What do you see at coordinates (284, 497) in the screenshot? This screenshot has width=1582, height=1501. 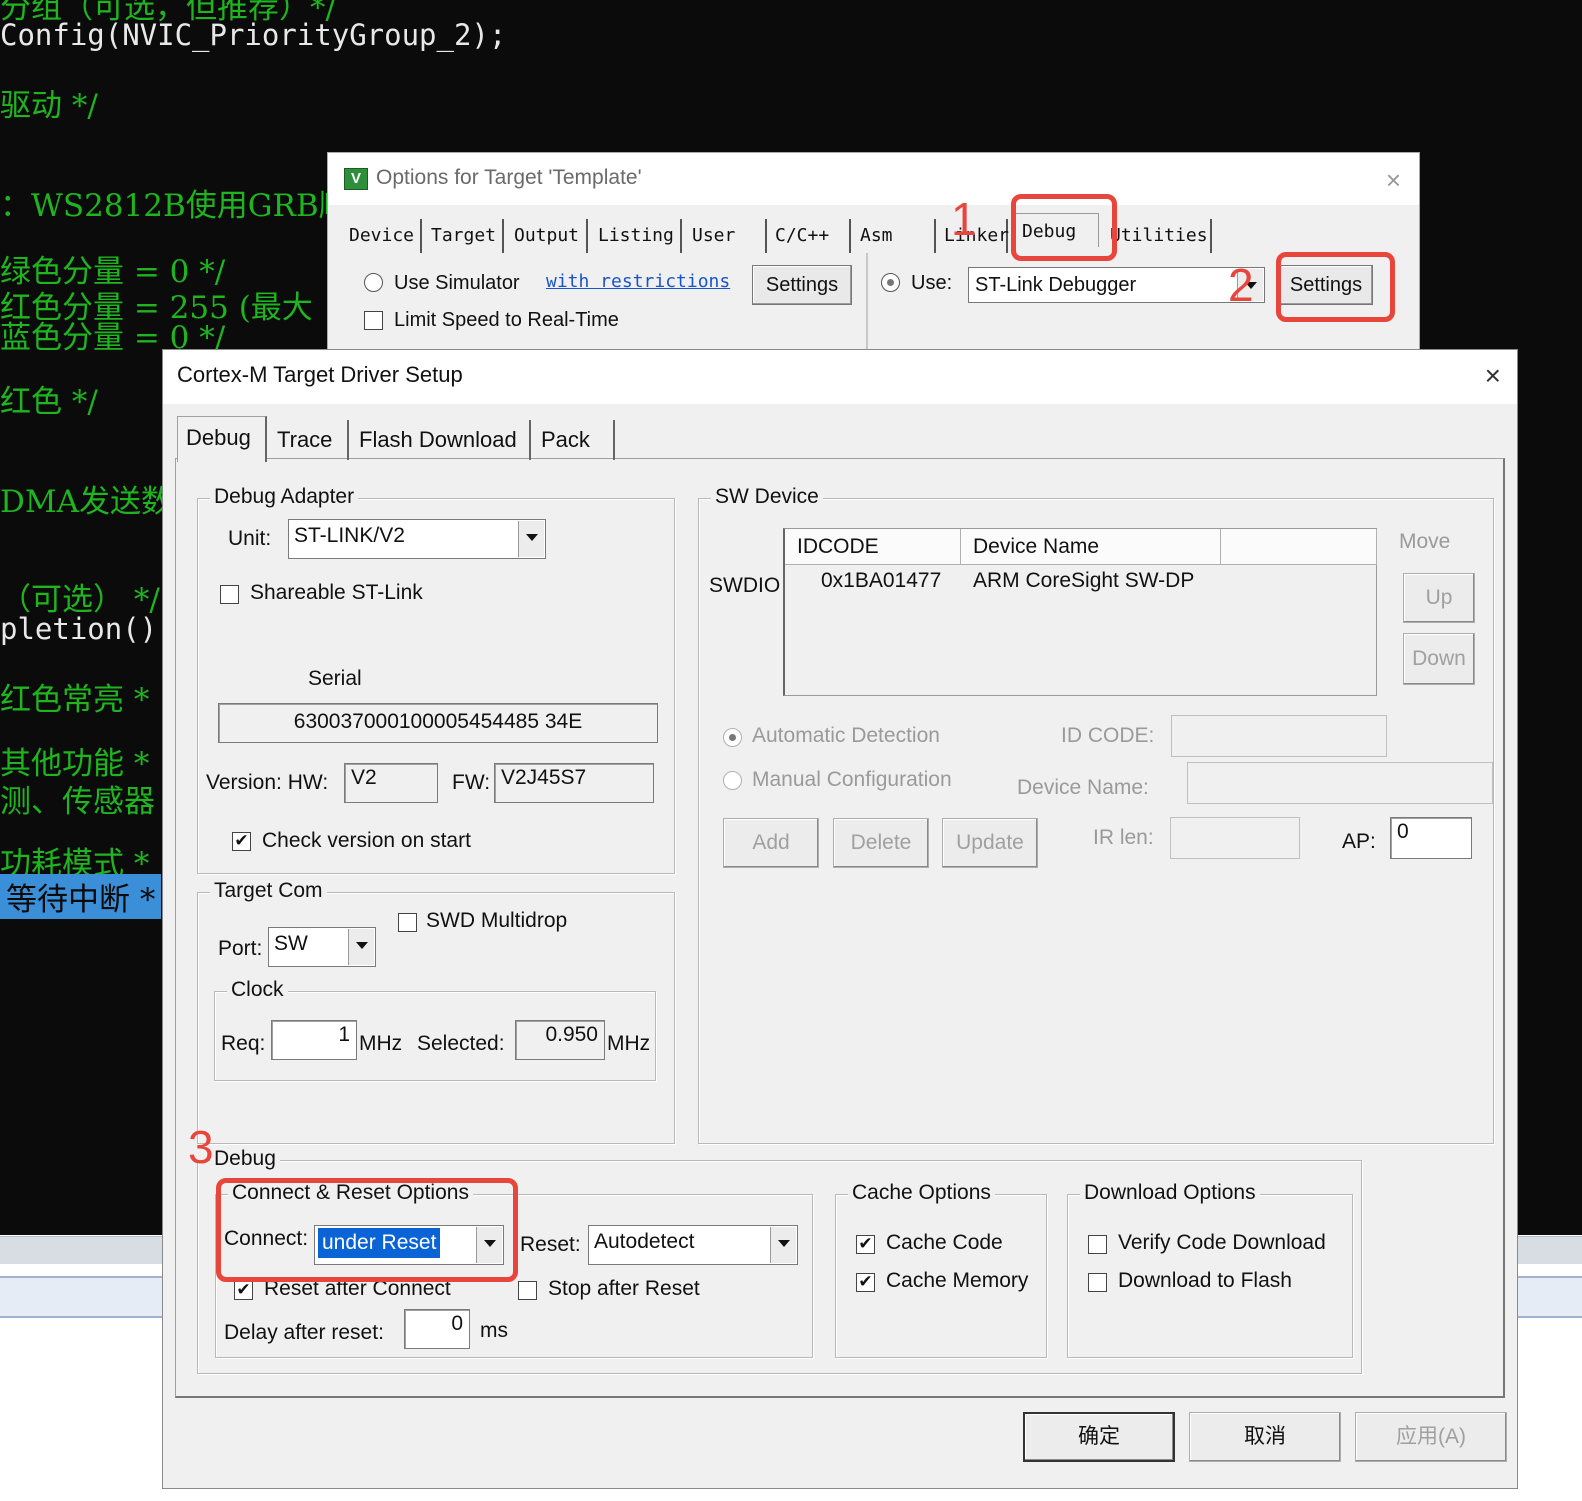 I see `debug-adapter-title: Debug Adapter` at bounding box center [284, 497].